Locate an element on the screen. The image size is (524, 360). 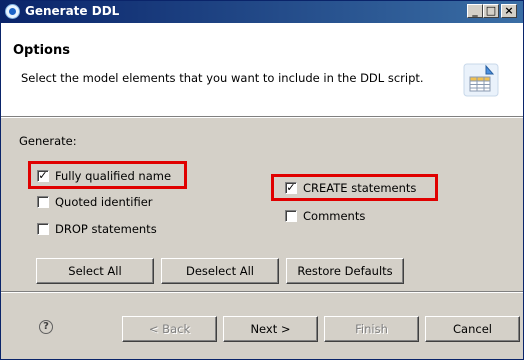
close-button: × is located at coordinates (509, 11).